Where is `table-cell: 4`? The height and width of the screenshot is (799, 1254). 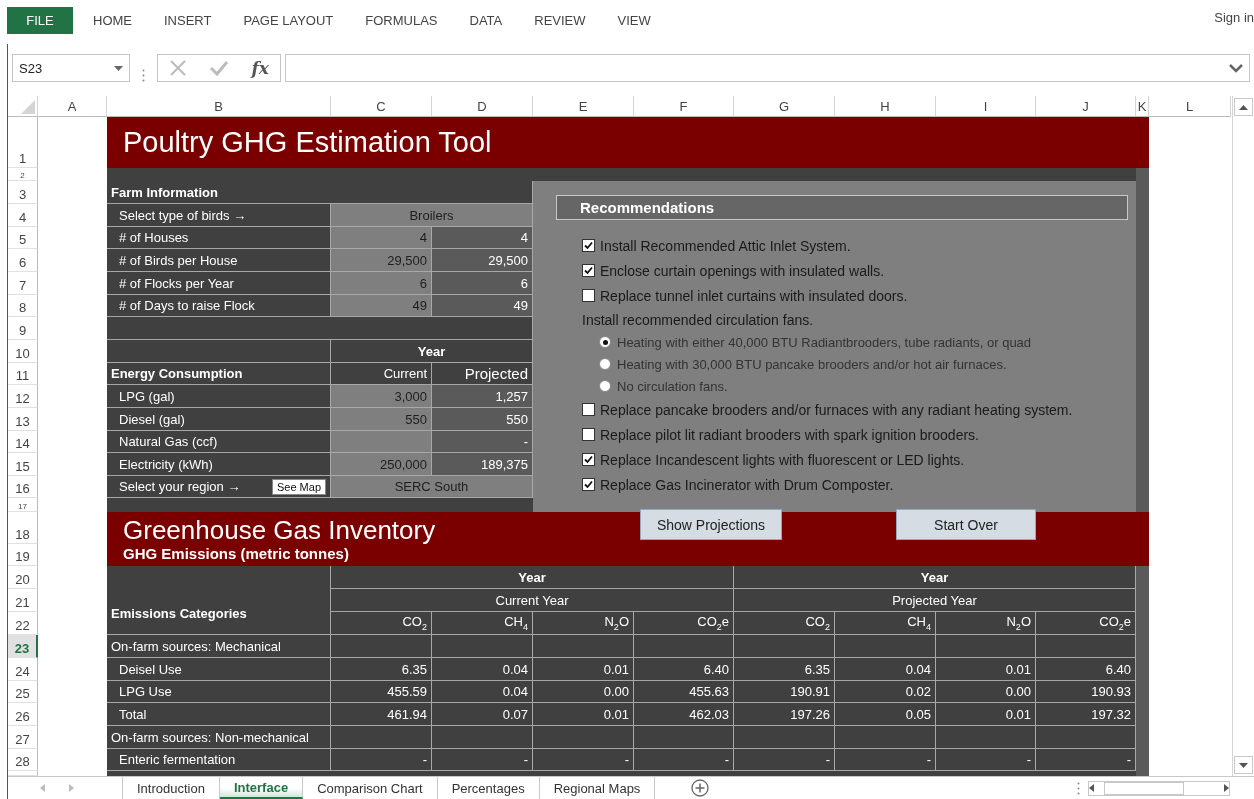 table-cell: 4 is located at coordinates (482, 238).